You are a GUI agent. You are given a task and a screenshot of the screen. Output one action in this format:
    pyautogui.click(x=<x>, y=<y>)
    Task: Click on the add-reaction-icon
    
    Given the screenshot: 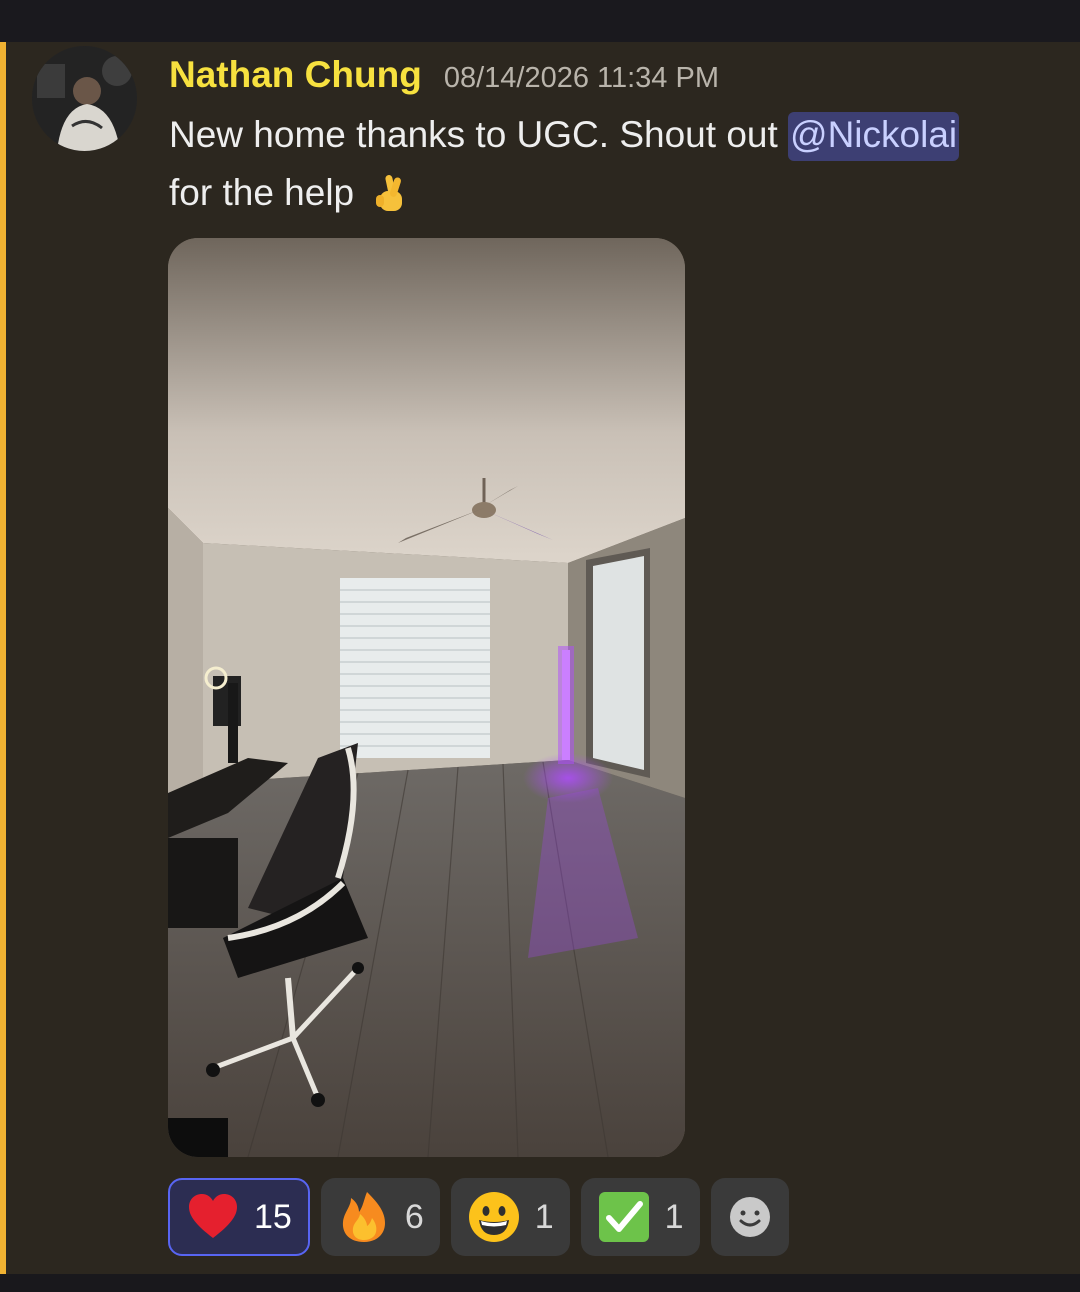 What is the action you would take?
    pyautogui.click(x=750, y=1217)
    